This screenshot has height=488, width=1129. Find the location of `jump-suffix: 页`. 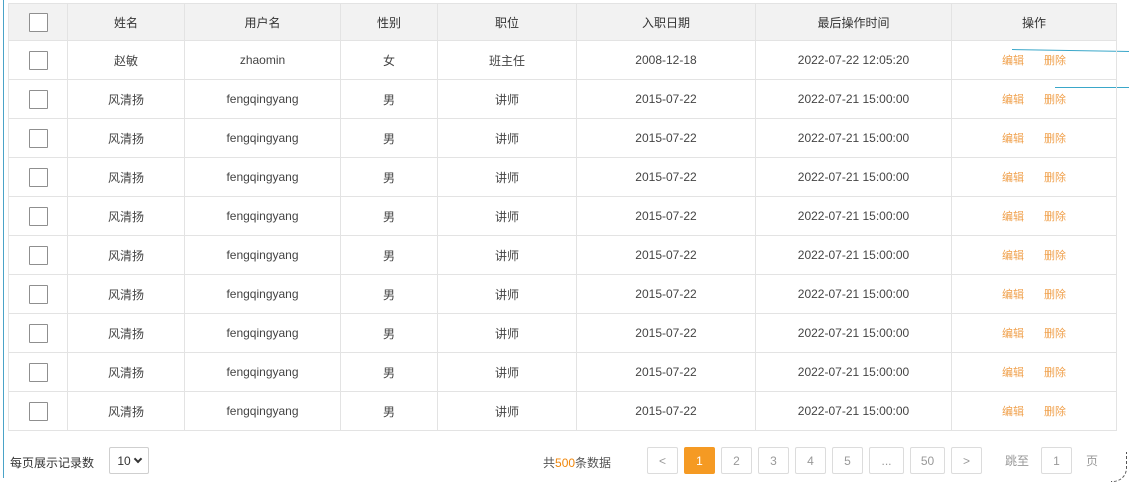

jump-suffix: 页 is located at coordinates (1092, 461).